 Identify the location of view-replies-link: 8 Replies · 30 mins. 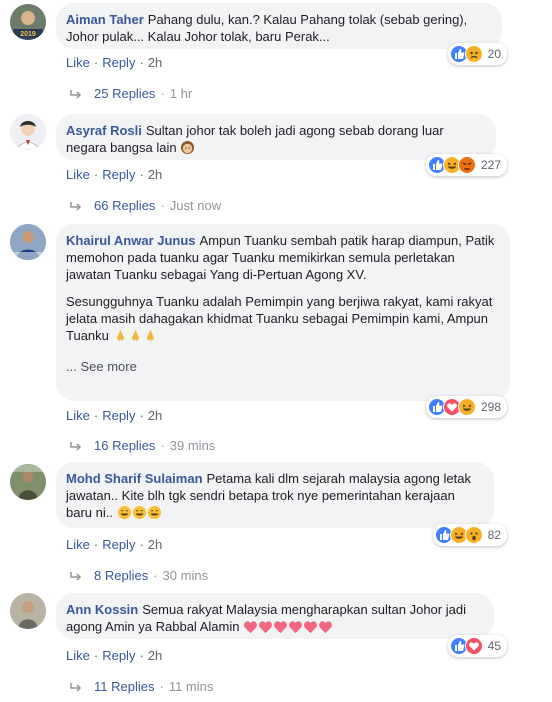
(139, 576).